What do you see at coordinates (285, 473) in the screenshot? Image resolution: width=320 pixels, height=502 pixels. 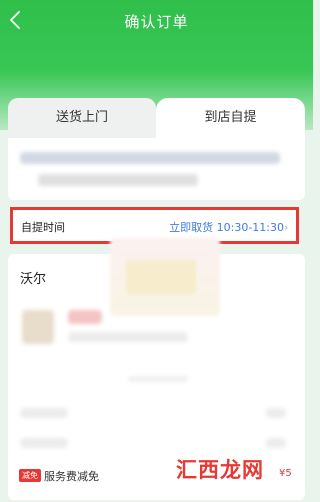 I see `service-fee-waiver-amount: ¥5` at bounding box center [285, 473].